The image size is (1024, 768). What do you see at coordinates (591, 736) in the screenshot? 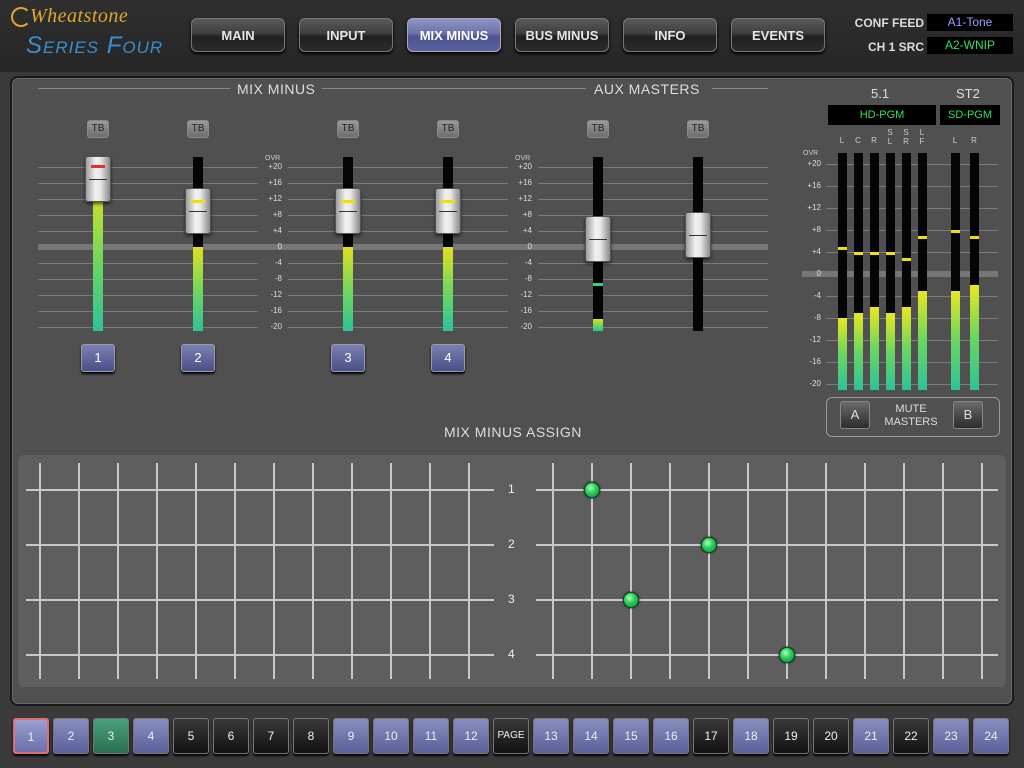
I see `channel-page-button-14: 14` at bounding box center [591, 736].